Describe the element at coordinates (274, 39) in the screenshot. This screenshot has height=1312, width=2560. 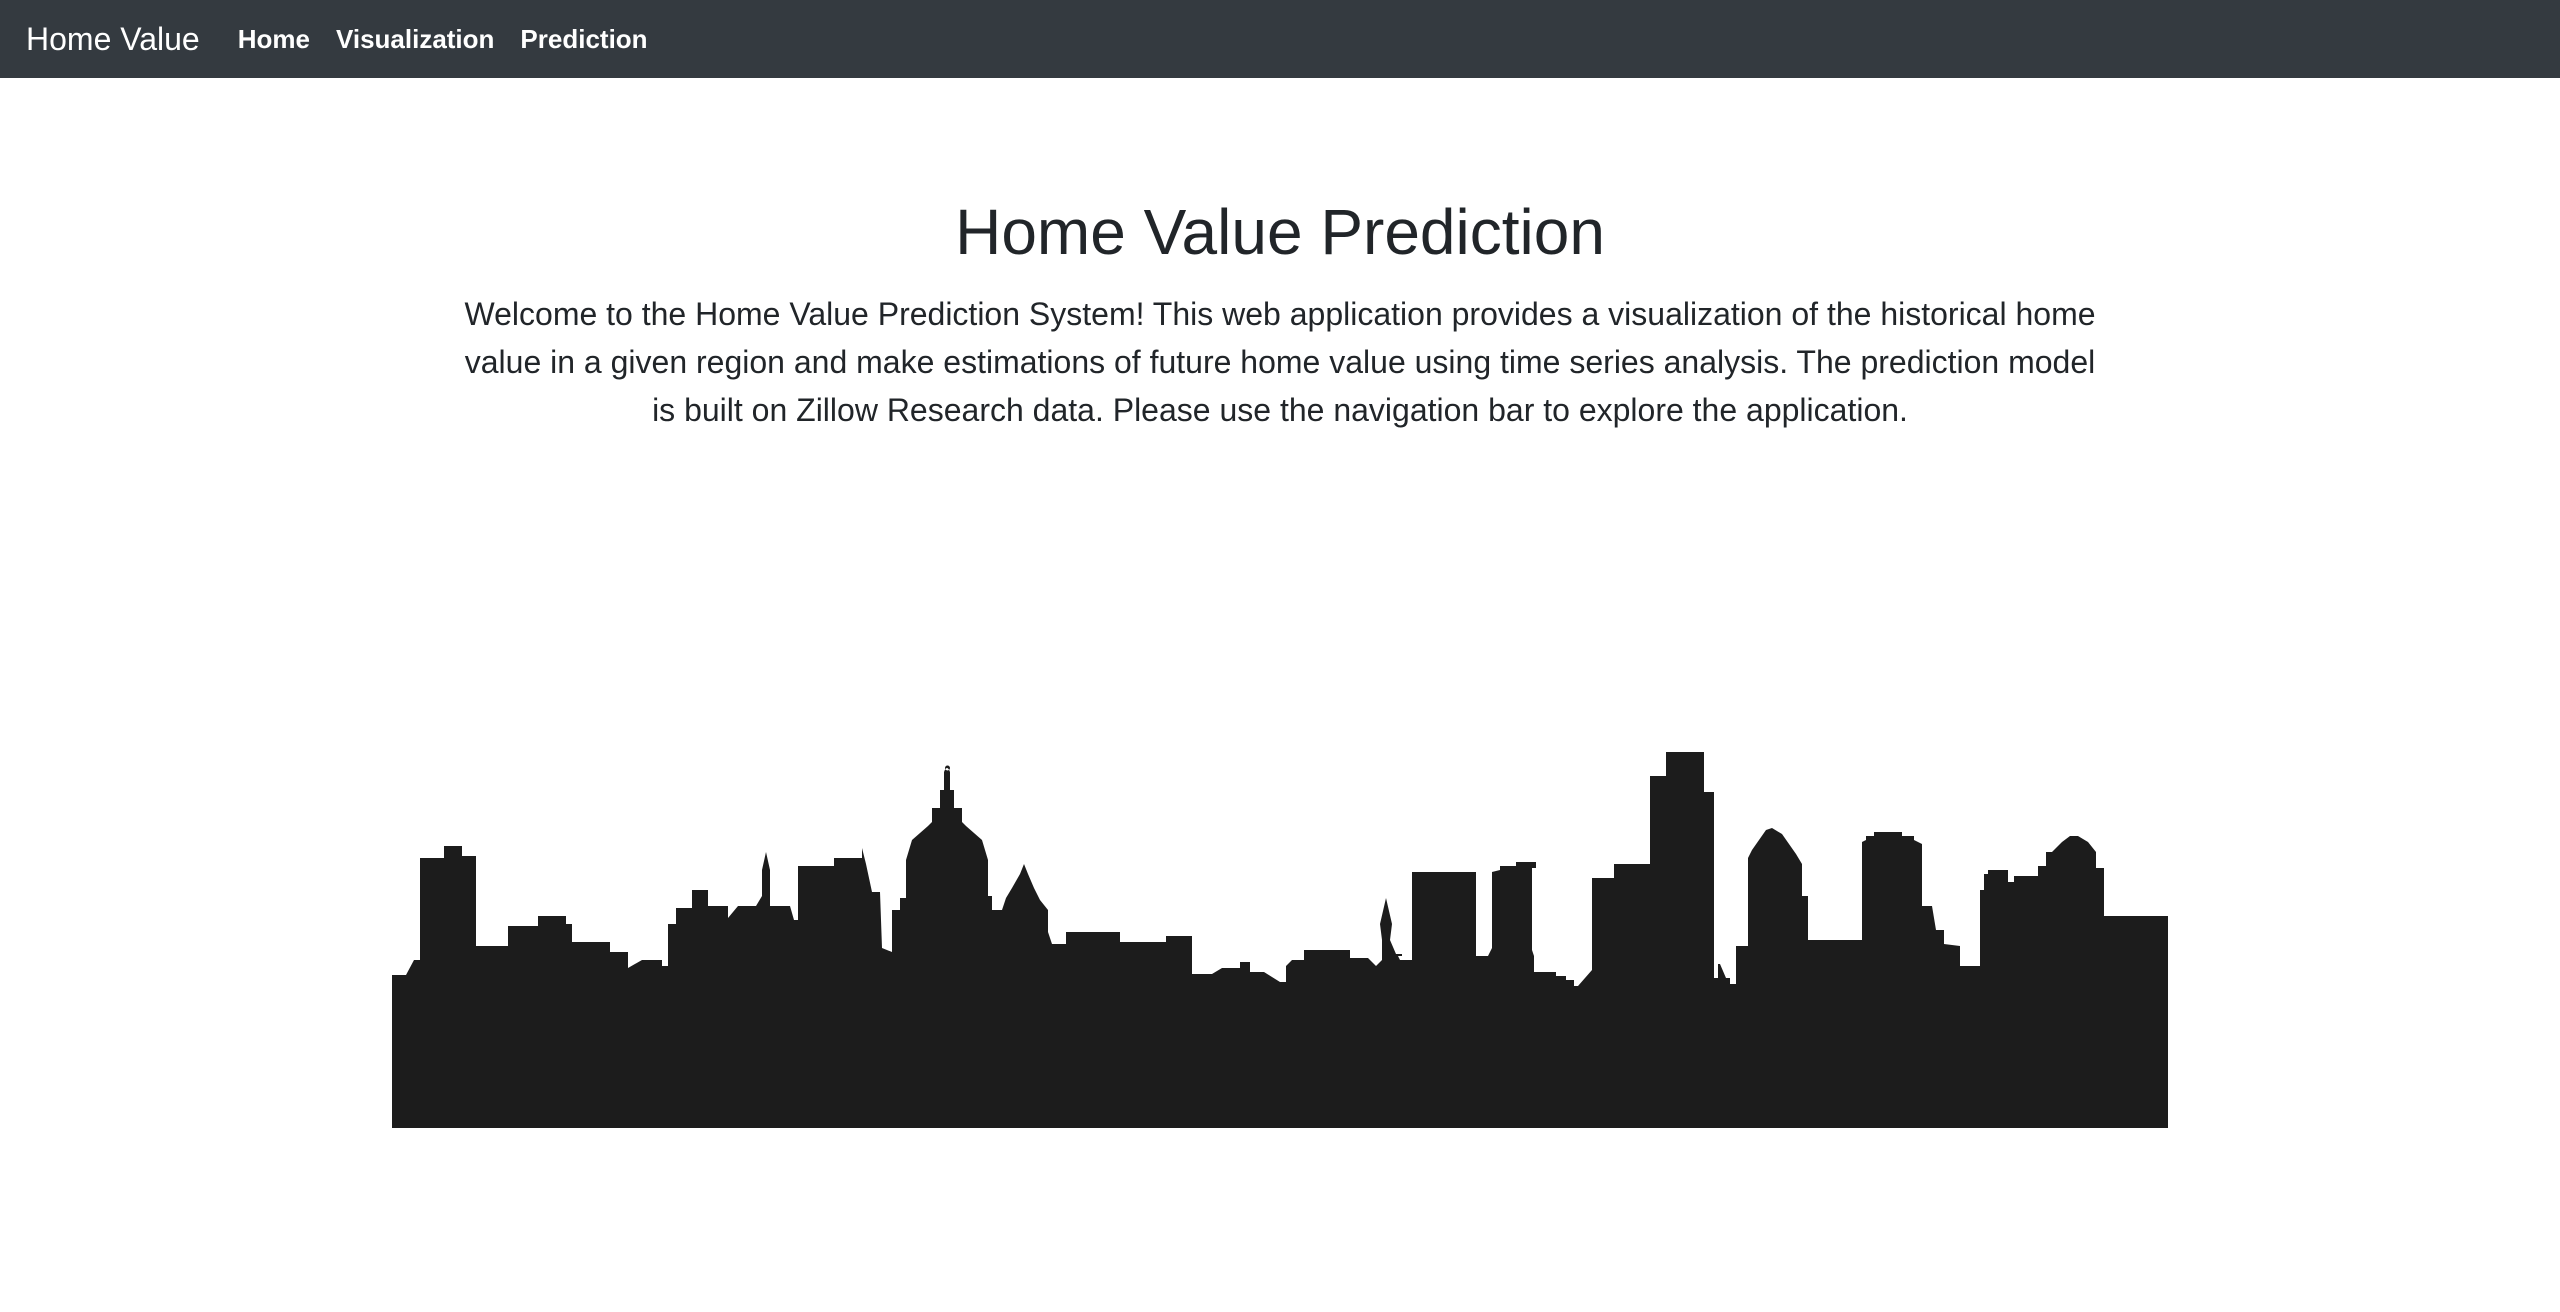
I see `nav-home-link: Home` at that location.